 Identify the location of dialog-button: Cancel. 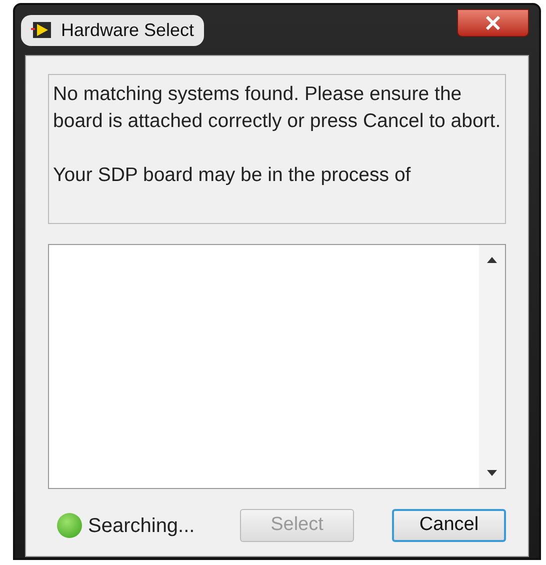
(449, 525).